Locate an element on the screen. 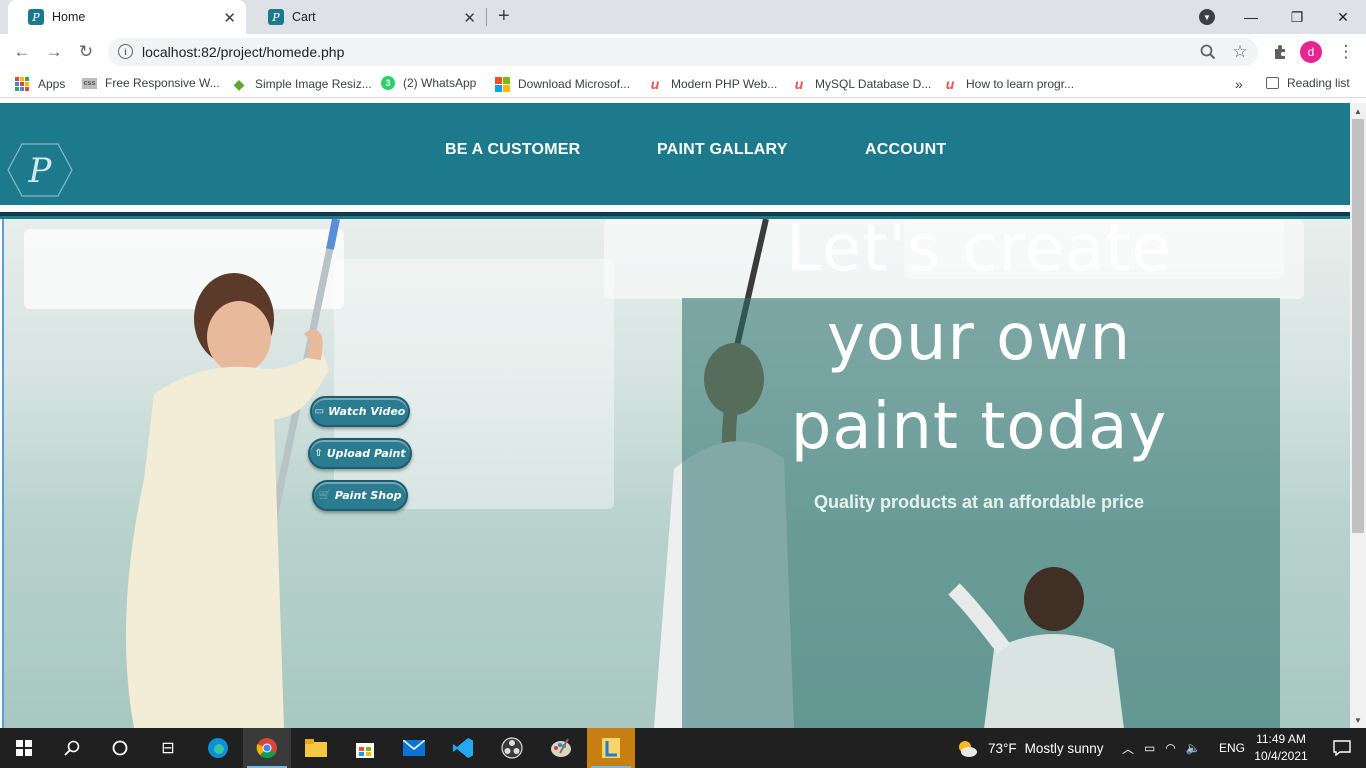 This screenshot has height=768, width=1366. sun-cloud-icon is located at coordinates (968, 749).